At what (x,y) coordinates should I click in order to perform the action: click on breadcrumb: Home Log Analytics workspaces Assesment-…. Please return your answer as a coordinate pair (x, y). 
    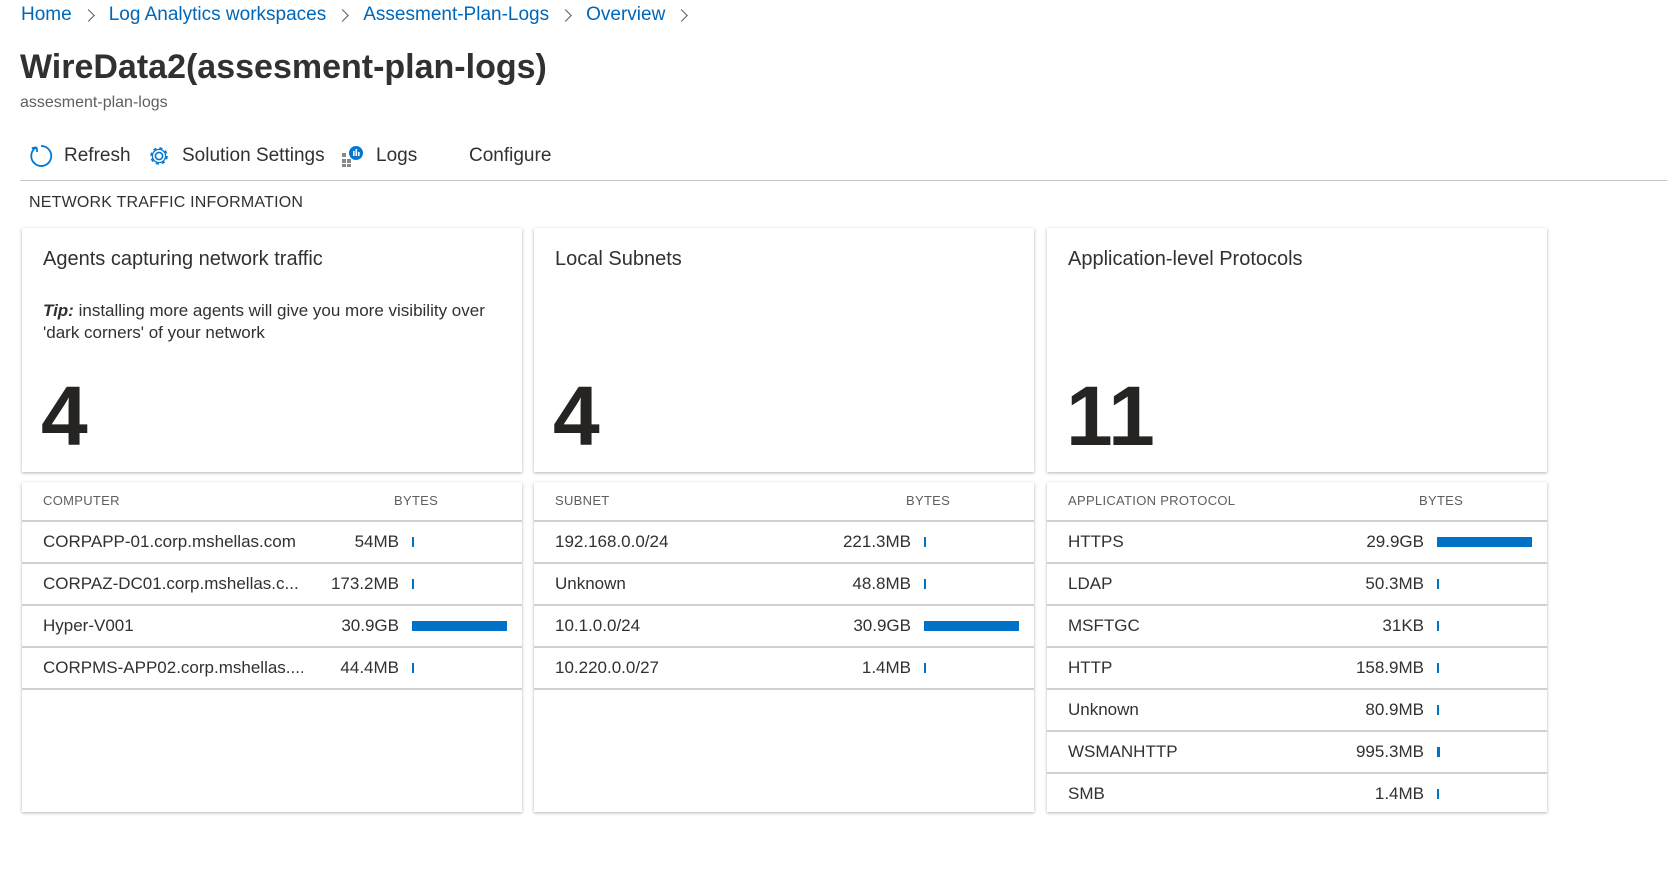
    Looking at the image, I should click on (361, 15).